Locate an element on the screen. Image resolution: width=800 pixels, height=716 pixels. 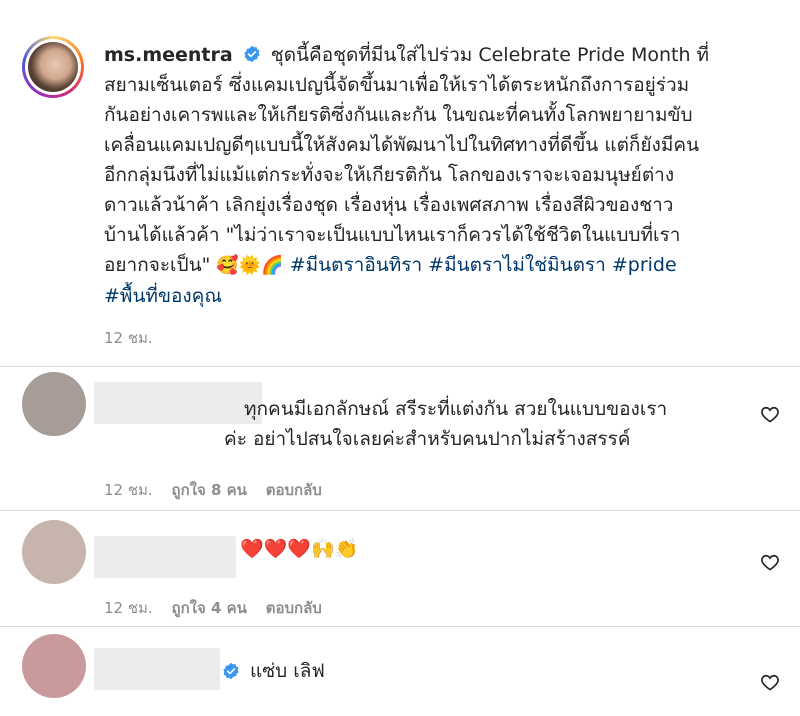
author-avatar is located at coordinates (53, 67).